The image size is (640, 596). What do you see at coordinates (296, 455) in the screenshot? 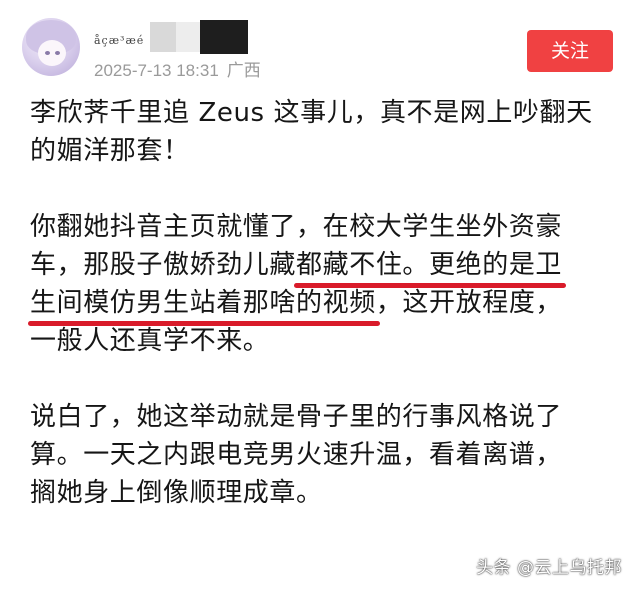
I see `text-line: 算。一天之内跟电竞男火速升温，看着离谱，` at bounding box center [296, 455].